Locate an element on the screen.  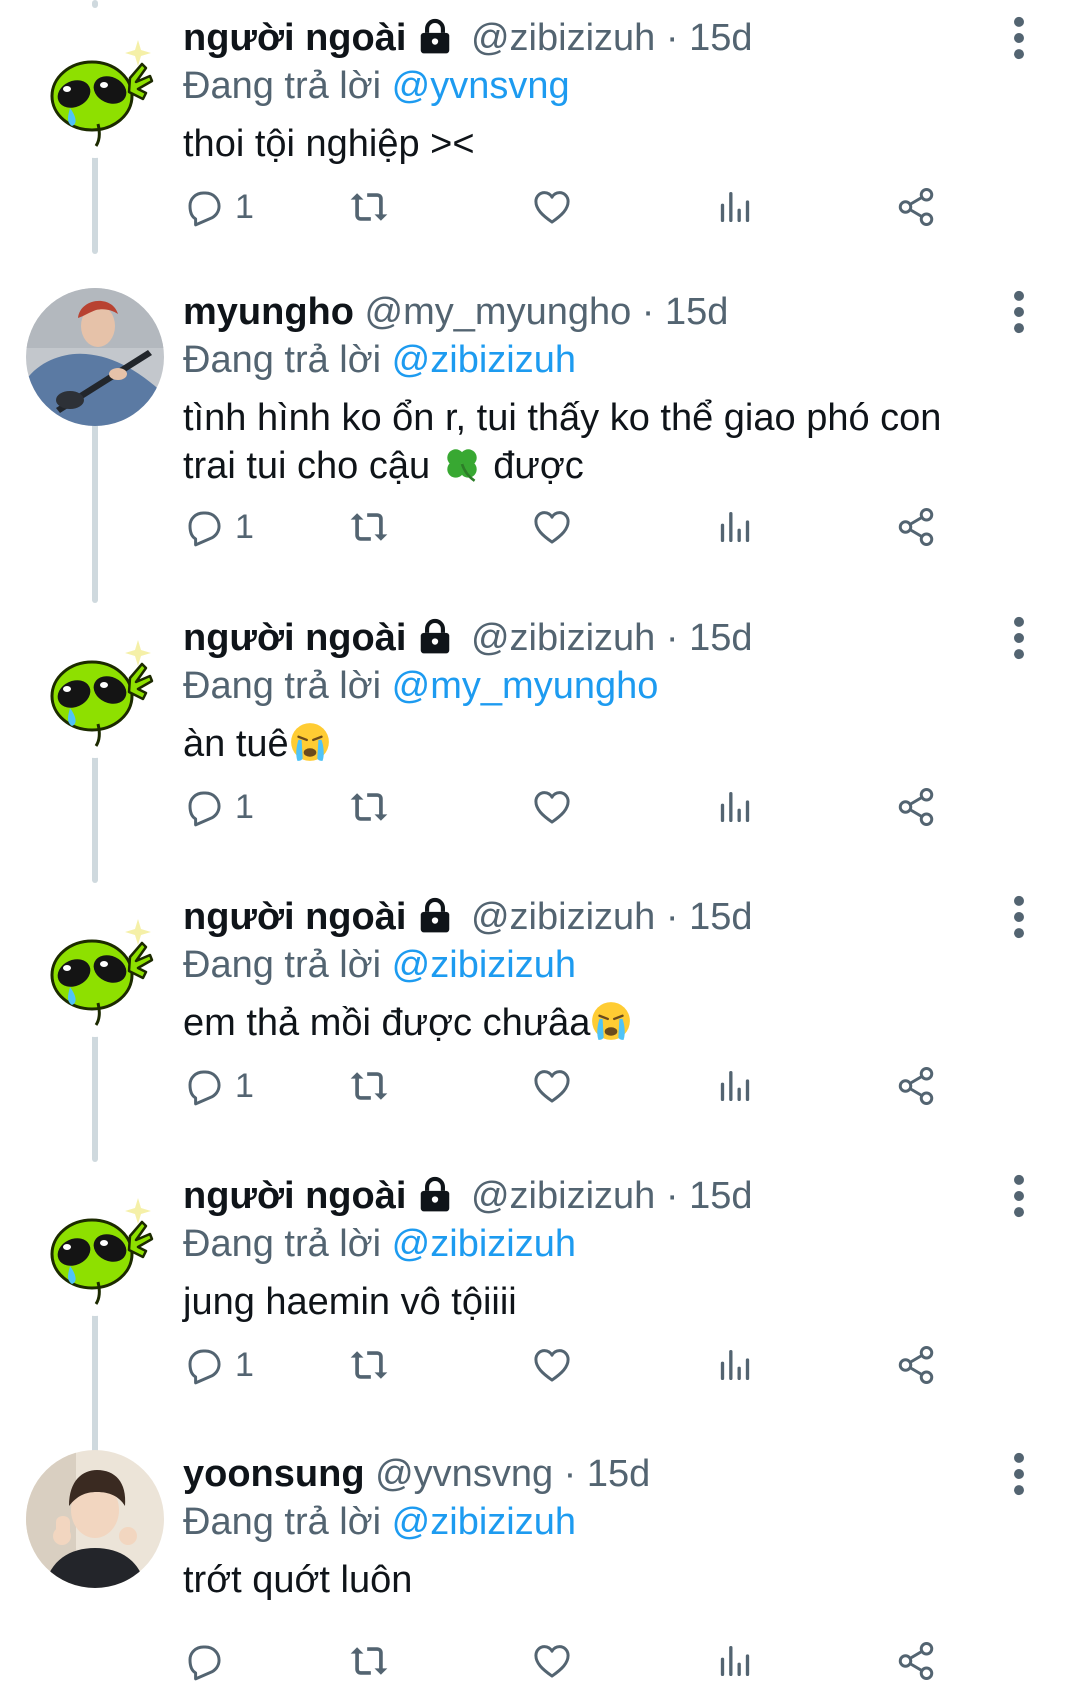
reply-count: 1 is located at coordinates (244, 1364).